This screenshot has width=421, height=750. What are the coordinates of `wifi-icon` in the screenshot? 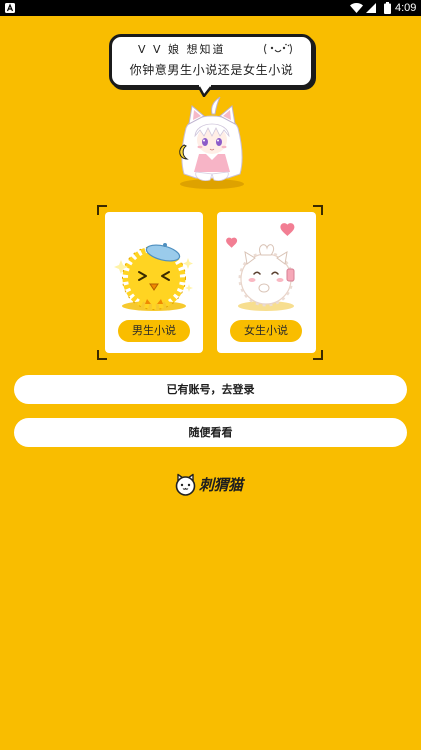 It's located at (356, 8).